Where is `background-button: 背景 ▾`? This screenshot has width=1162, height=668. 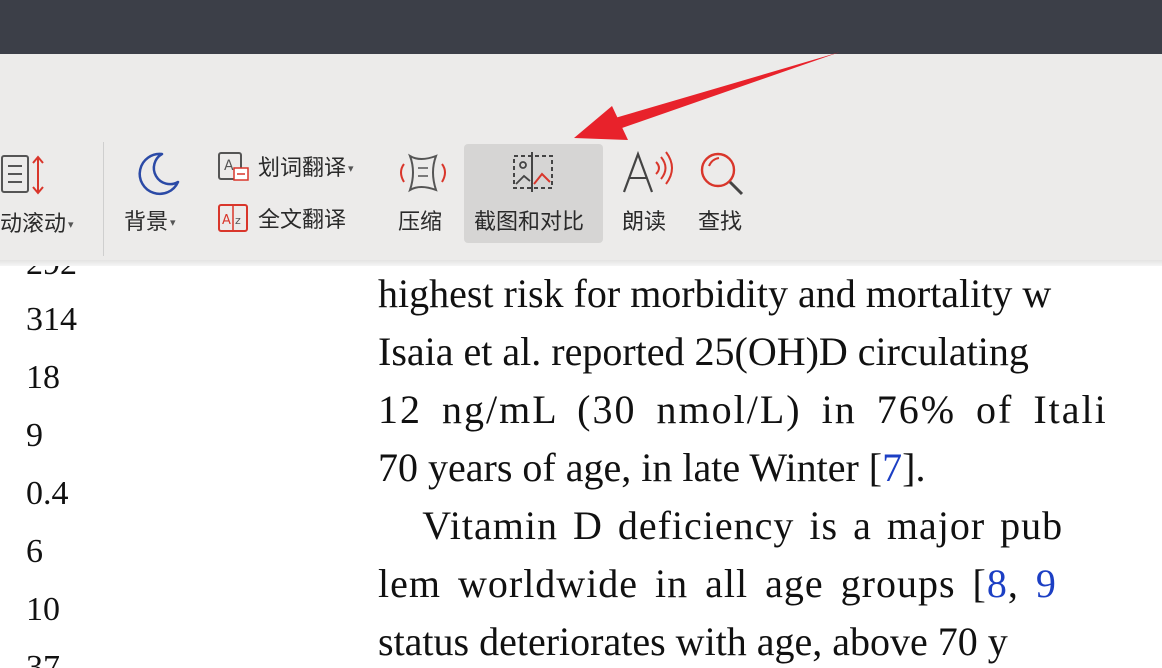
background-button: 背景 ▾ is located at coordinates (158, 196).